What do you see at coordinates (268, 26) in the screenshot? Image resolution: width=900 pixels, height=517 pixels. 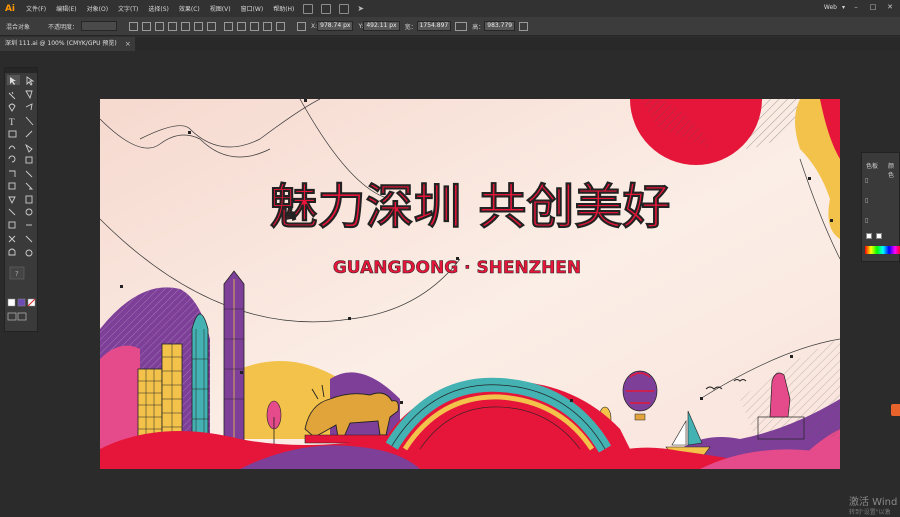 I see `align-to-icon` at bounding box center [268, 26].